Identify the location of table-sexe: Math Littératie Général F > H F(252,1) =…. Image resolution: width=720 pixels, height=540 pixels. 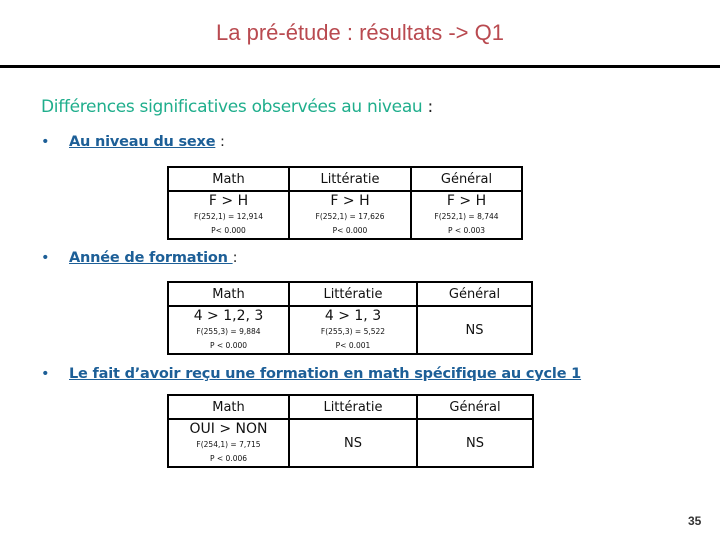
(345, 203).